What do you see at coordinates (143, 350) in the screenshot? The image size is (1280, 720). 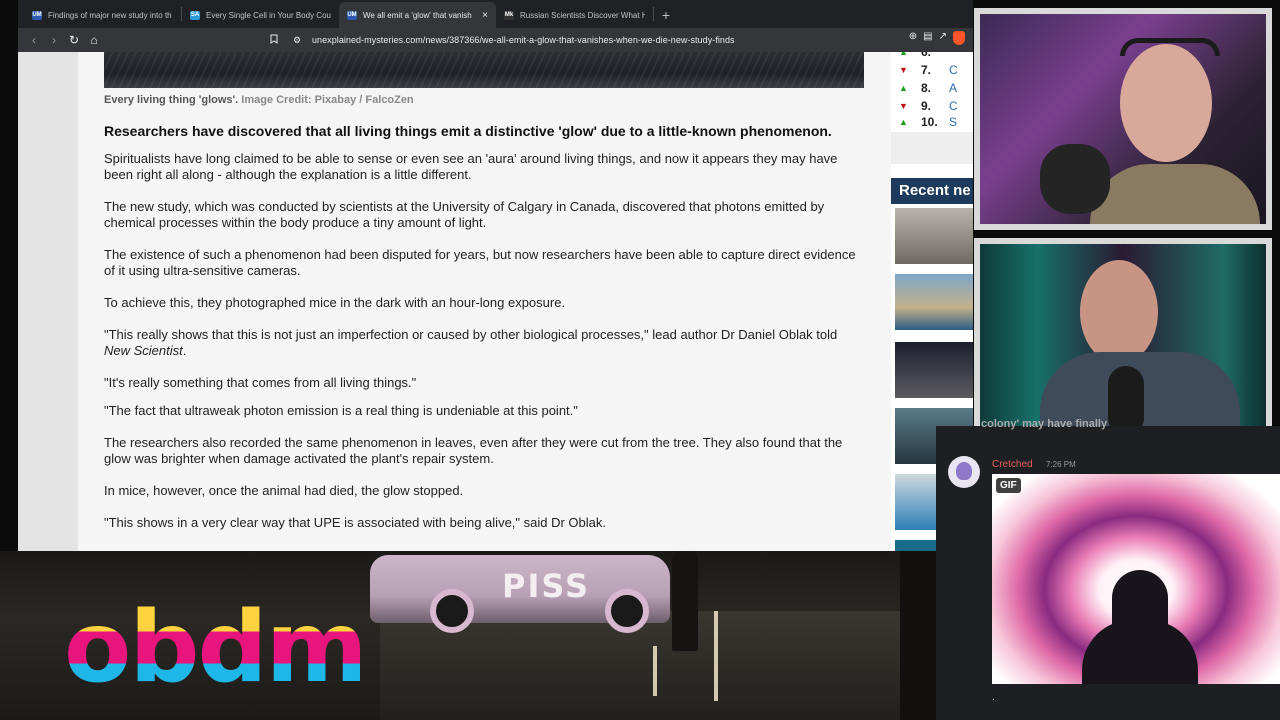 I see `source-name: New Scientist` at bounding box center [143, 350].